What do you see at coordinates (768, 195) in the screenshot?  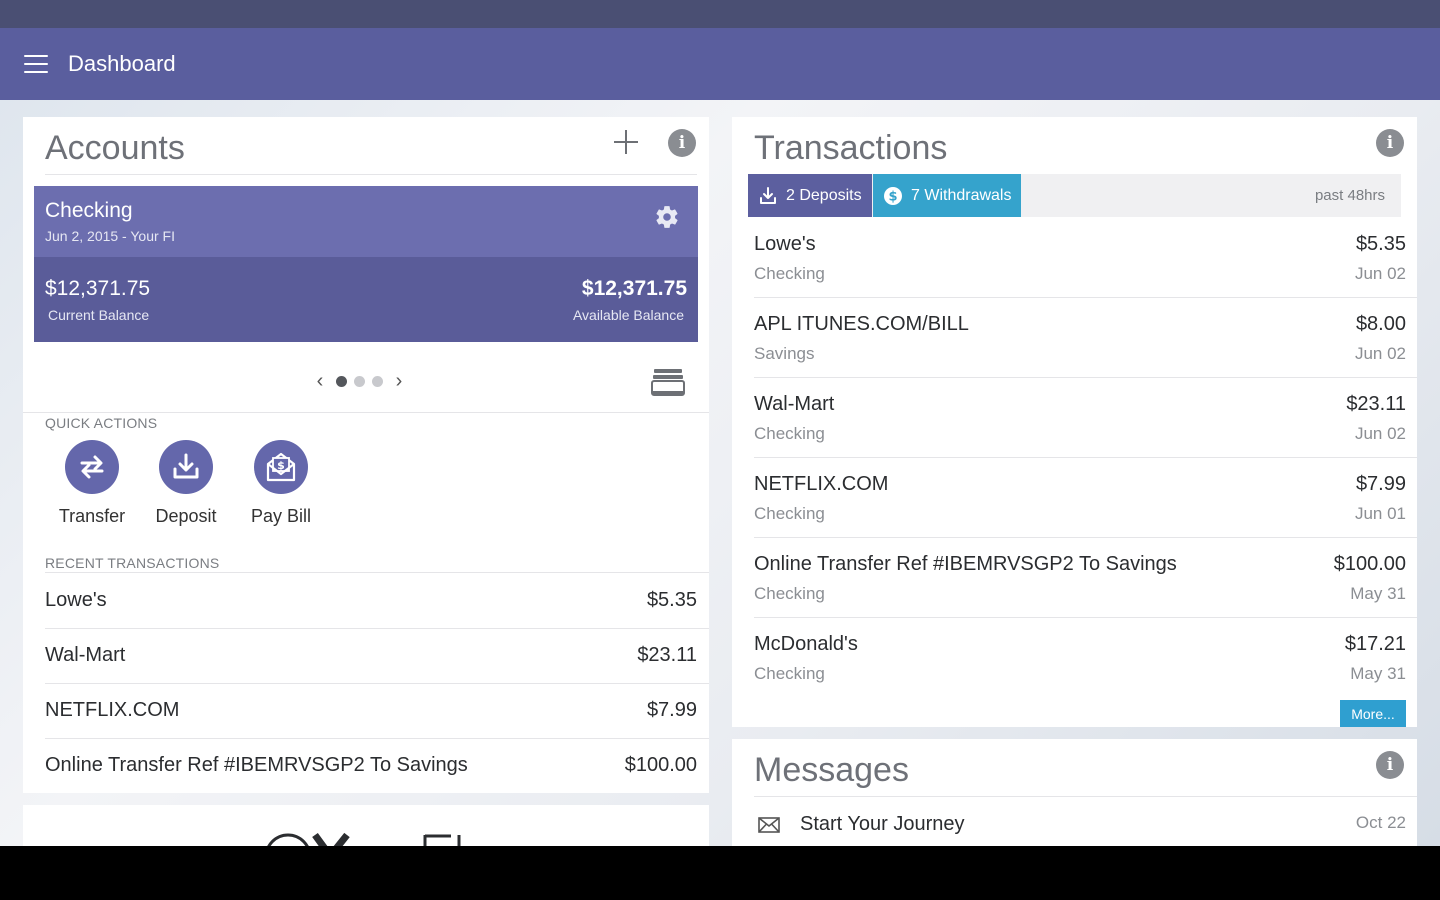 I see `download-icon` at bounding box center [768, 195].